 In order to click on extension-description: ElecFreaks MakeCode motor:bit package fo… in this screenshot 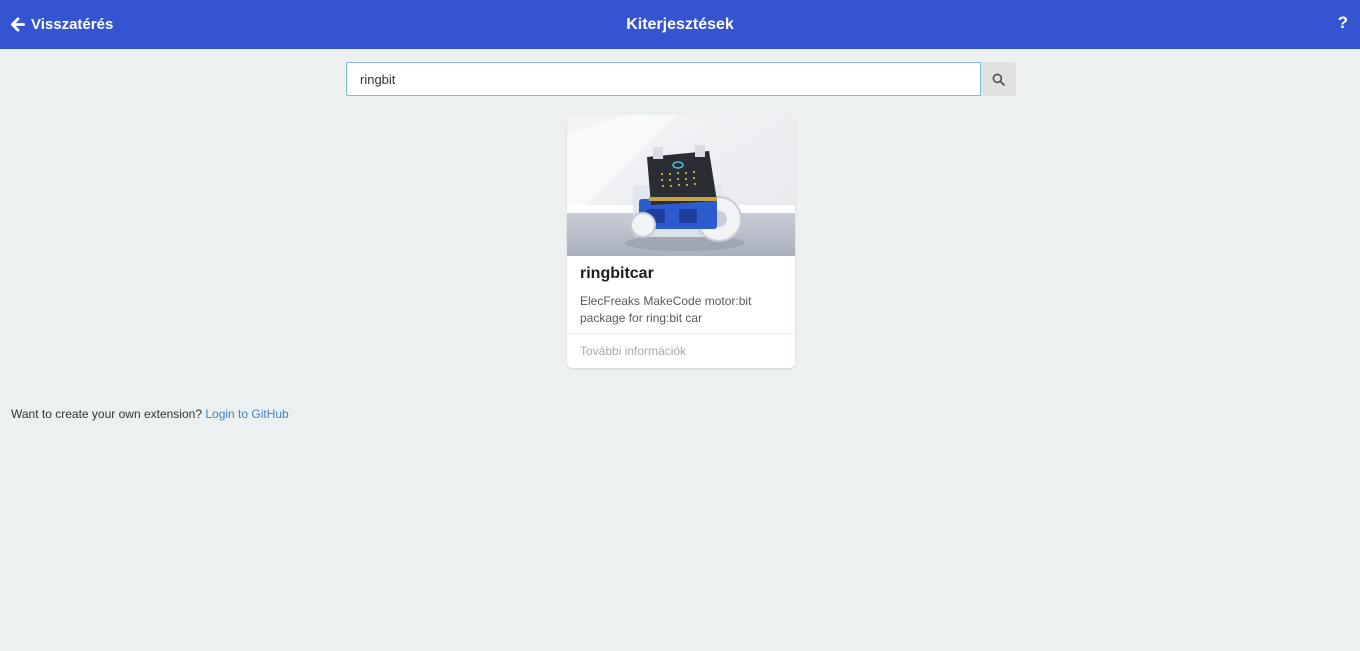, I will do `click(666, 309)`.